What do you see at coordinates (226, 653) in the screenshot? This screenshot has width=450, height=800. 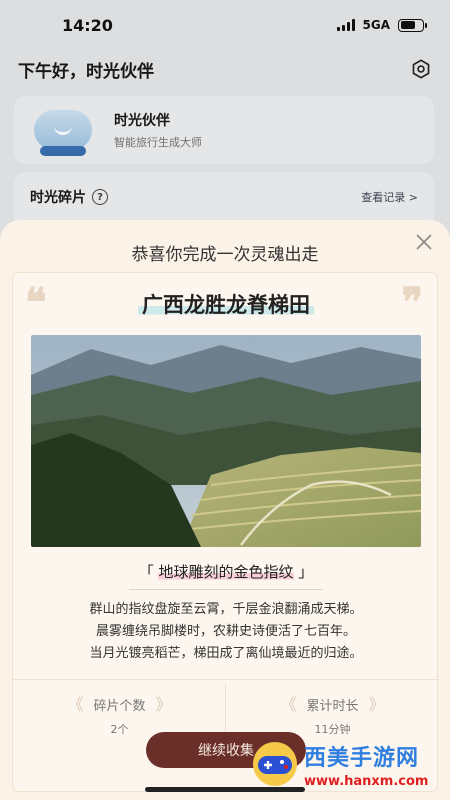 I see `description-line: 当月光镀亮稻芒，梯田成了离仙境最近的归途。` at bounding box center [226, 653].